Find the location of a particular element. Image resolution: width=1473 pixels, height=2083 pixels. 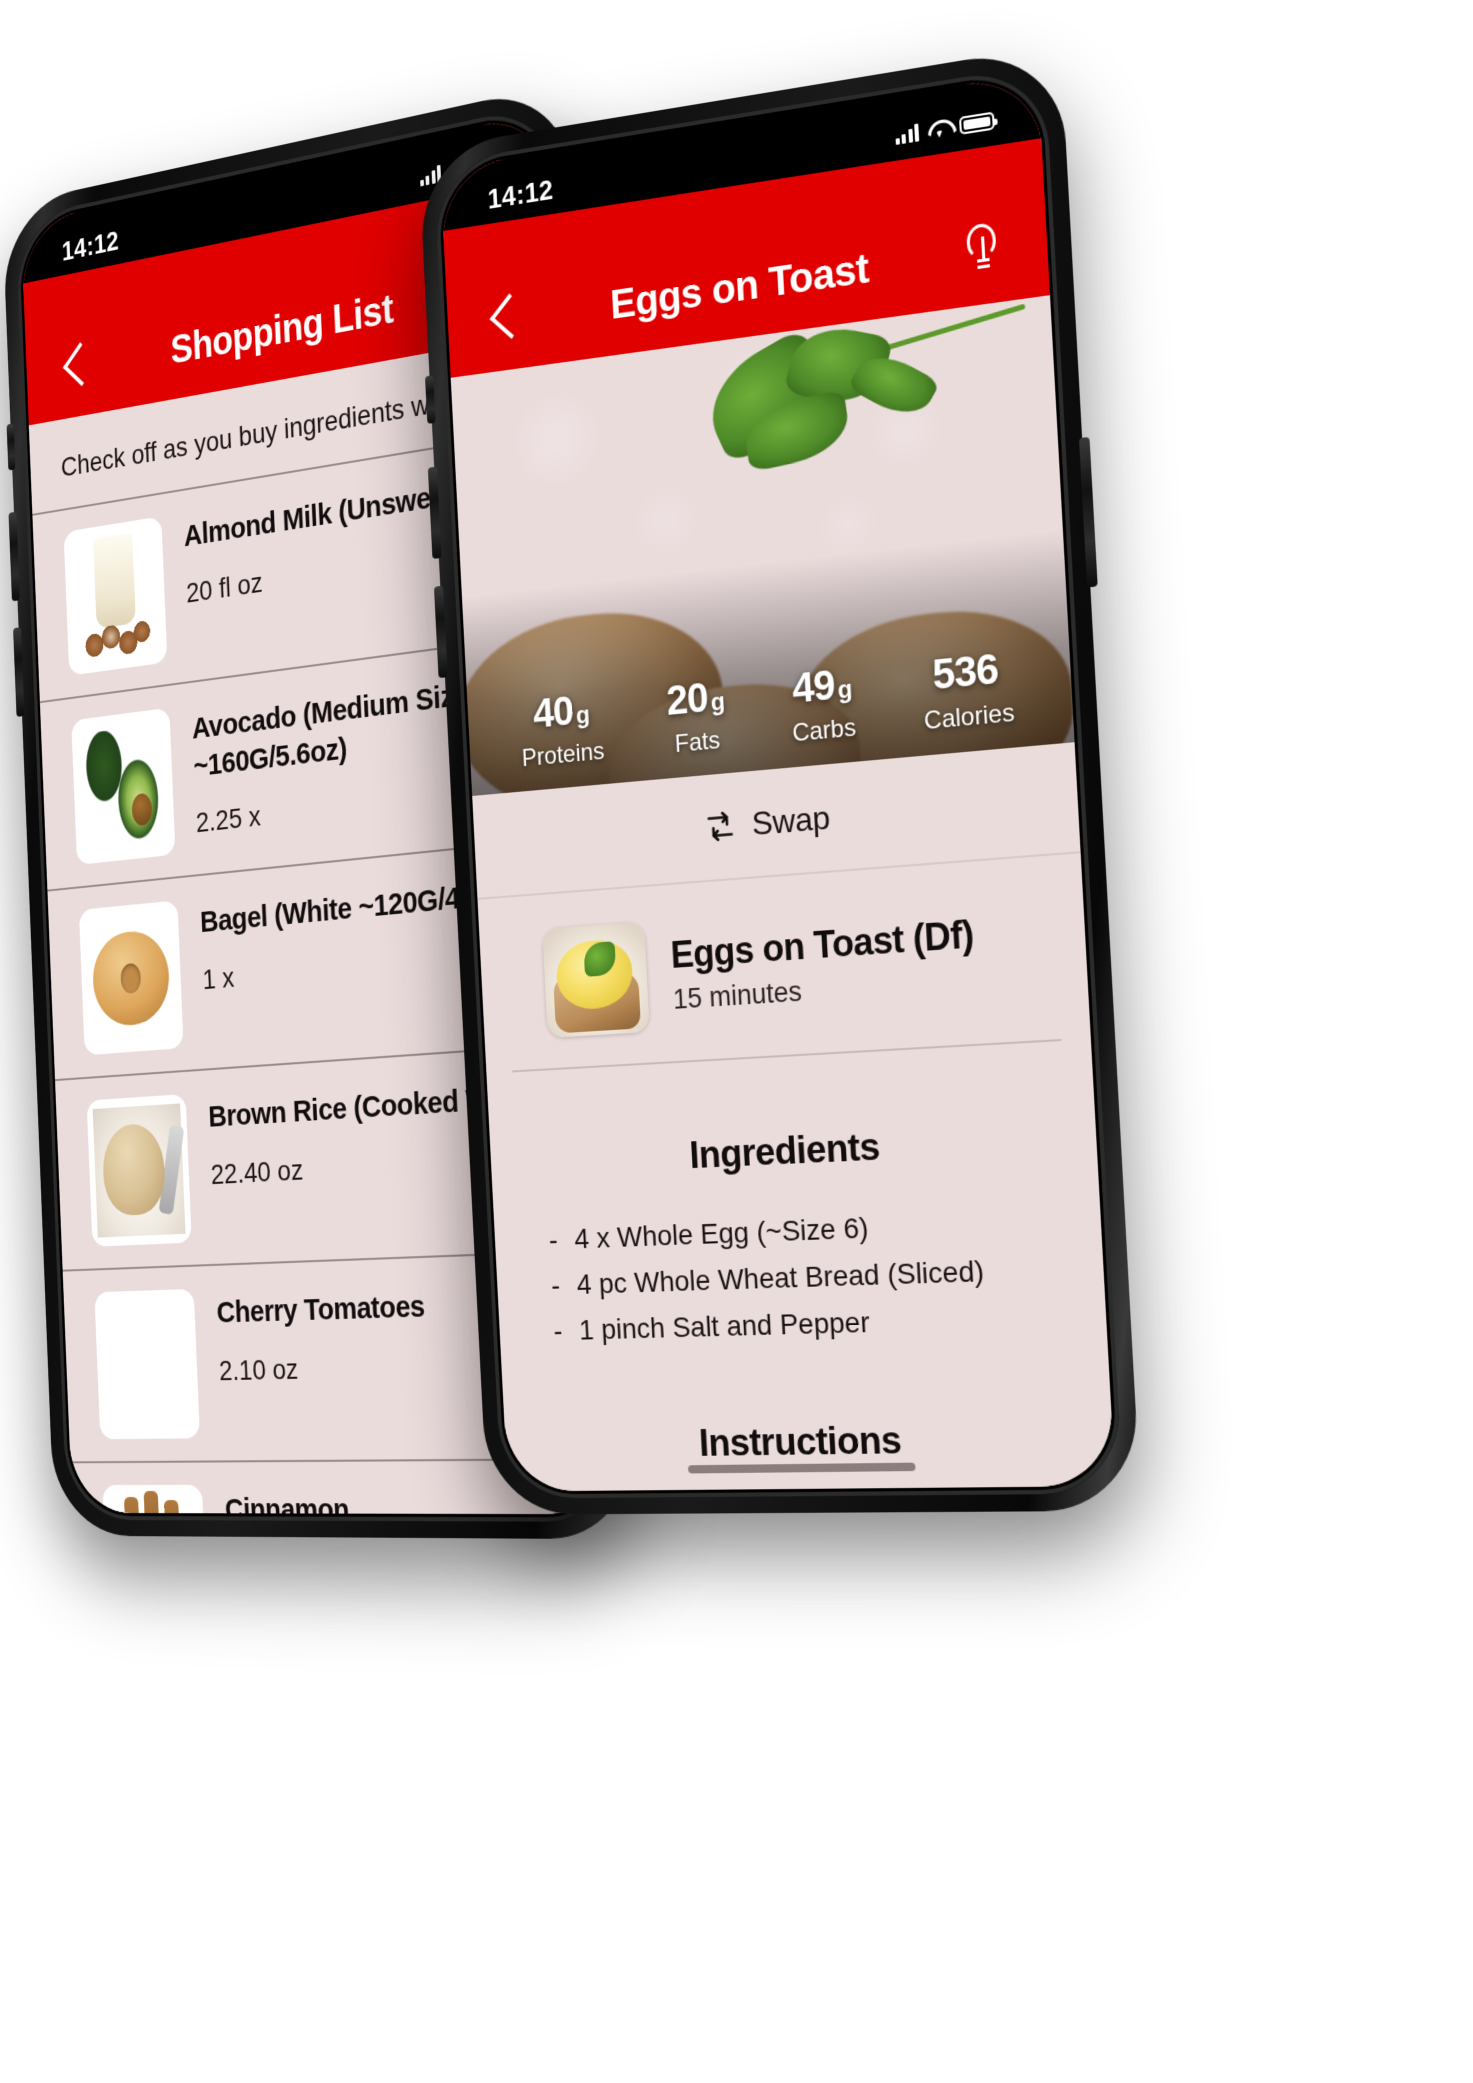

list-item-qty: 2.10 oz is located at coordinates (258, 1369).